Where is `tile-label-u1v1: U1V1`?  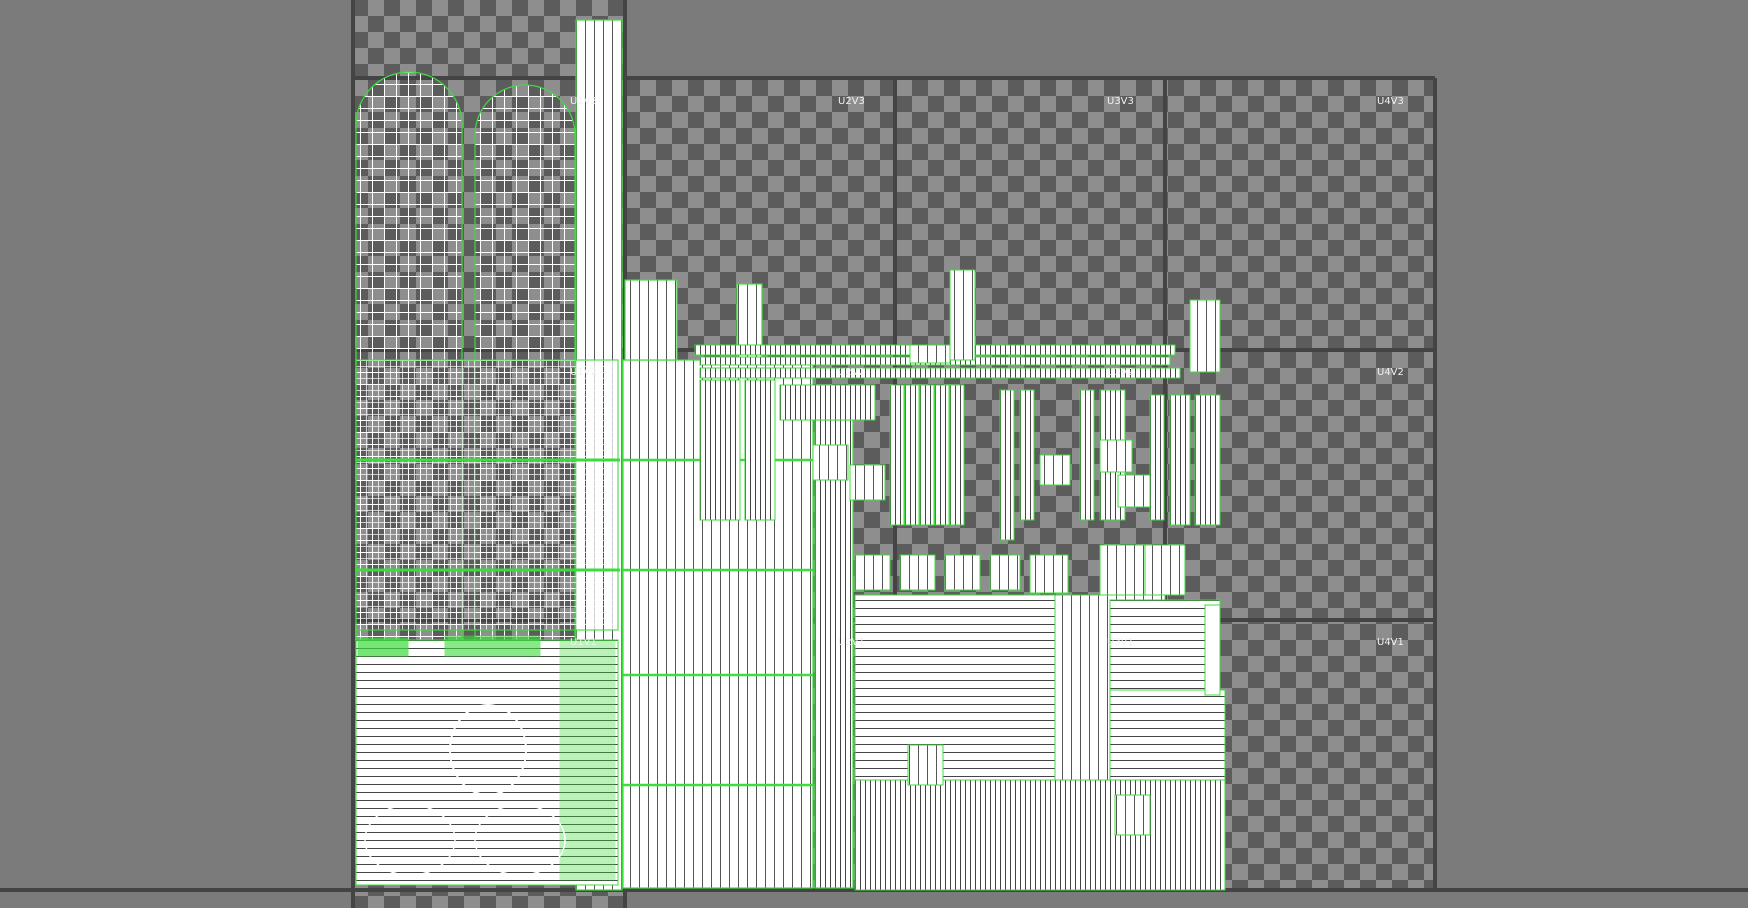 tile-label-u1v1: U1V1 is located at coordinates (583, 642).